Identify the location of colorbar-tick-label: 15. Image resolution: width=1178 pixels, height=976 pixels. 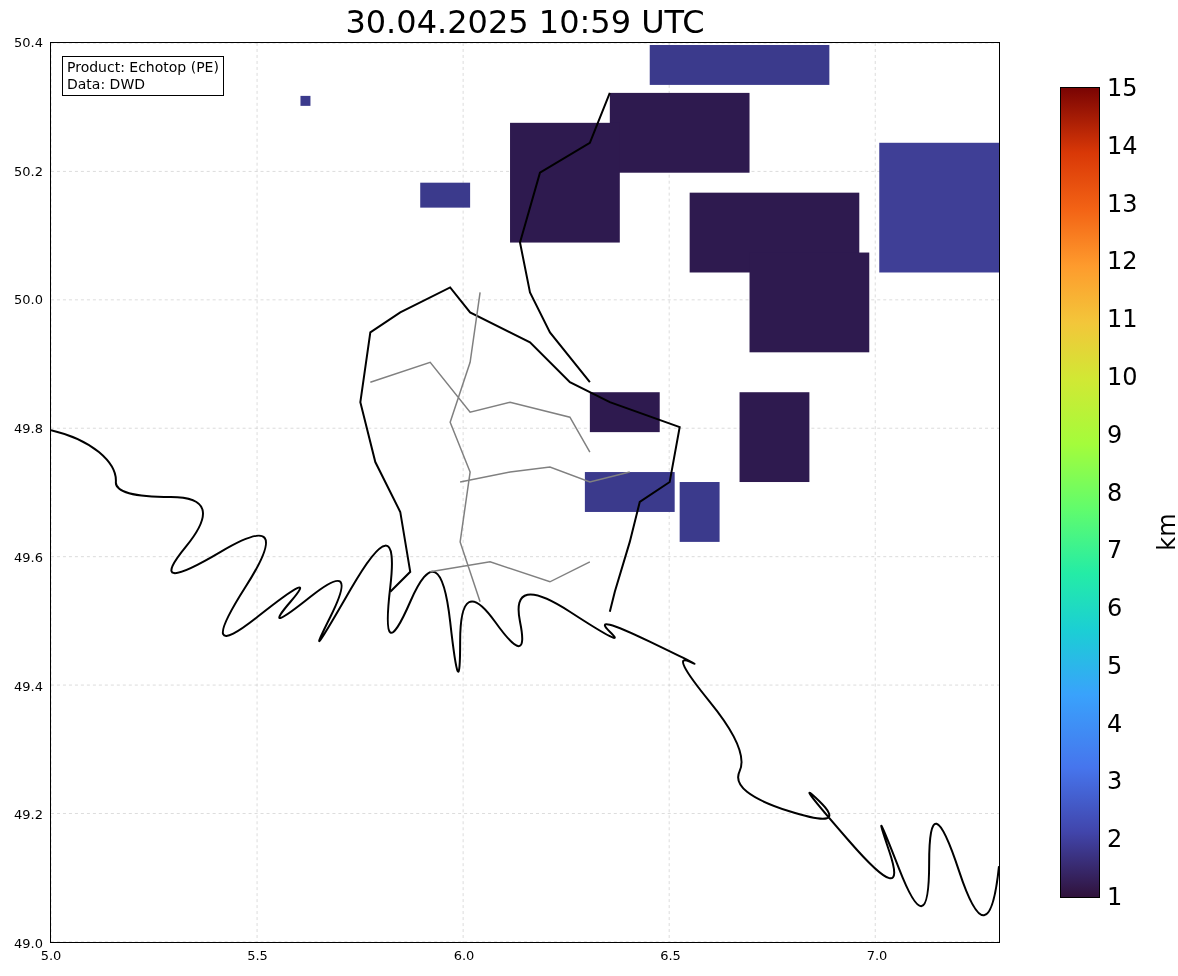
(1122, 88).